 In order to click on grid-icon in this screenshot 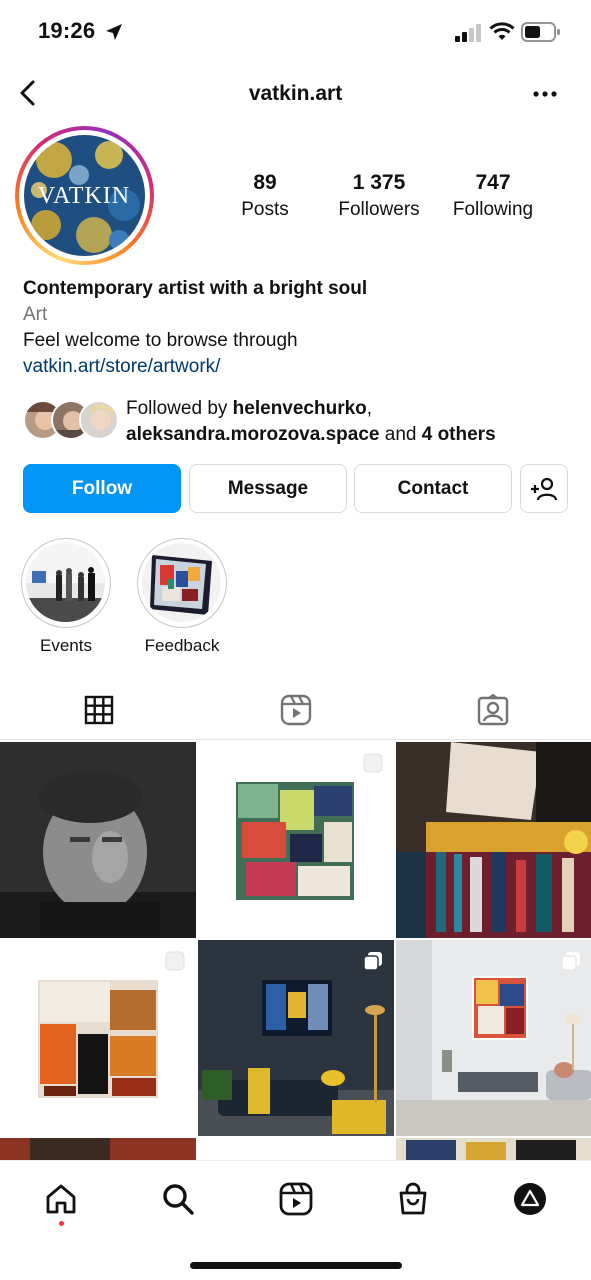, I will do `click(98, 710)`.